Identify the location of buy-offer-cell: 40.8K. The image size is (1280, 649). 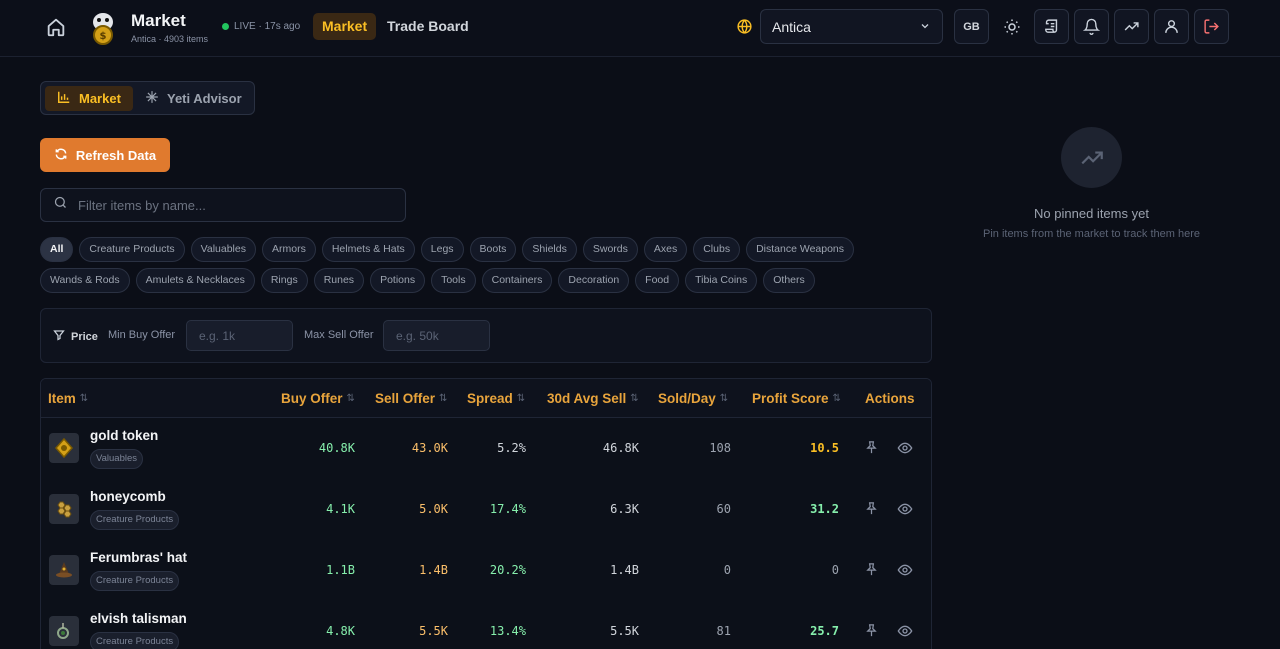
(336, 448).